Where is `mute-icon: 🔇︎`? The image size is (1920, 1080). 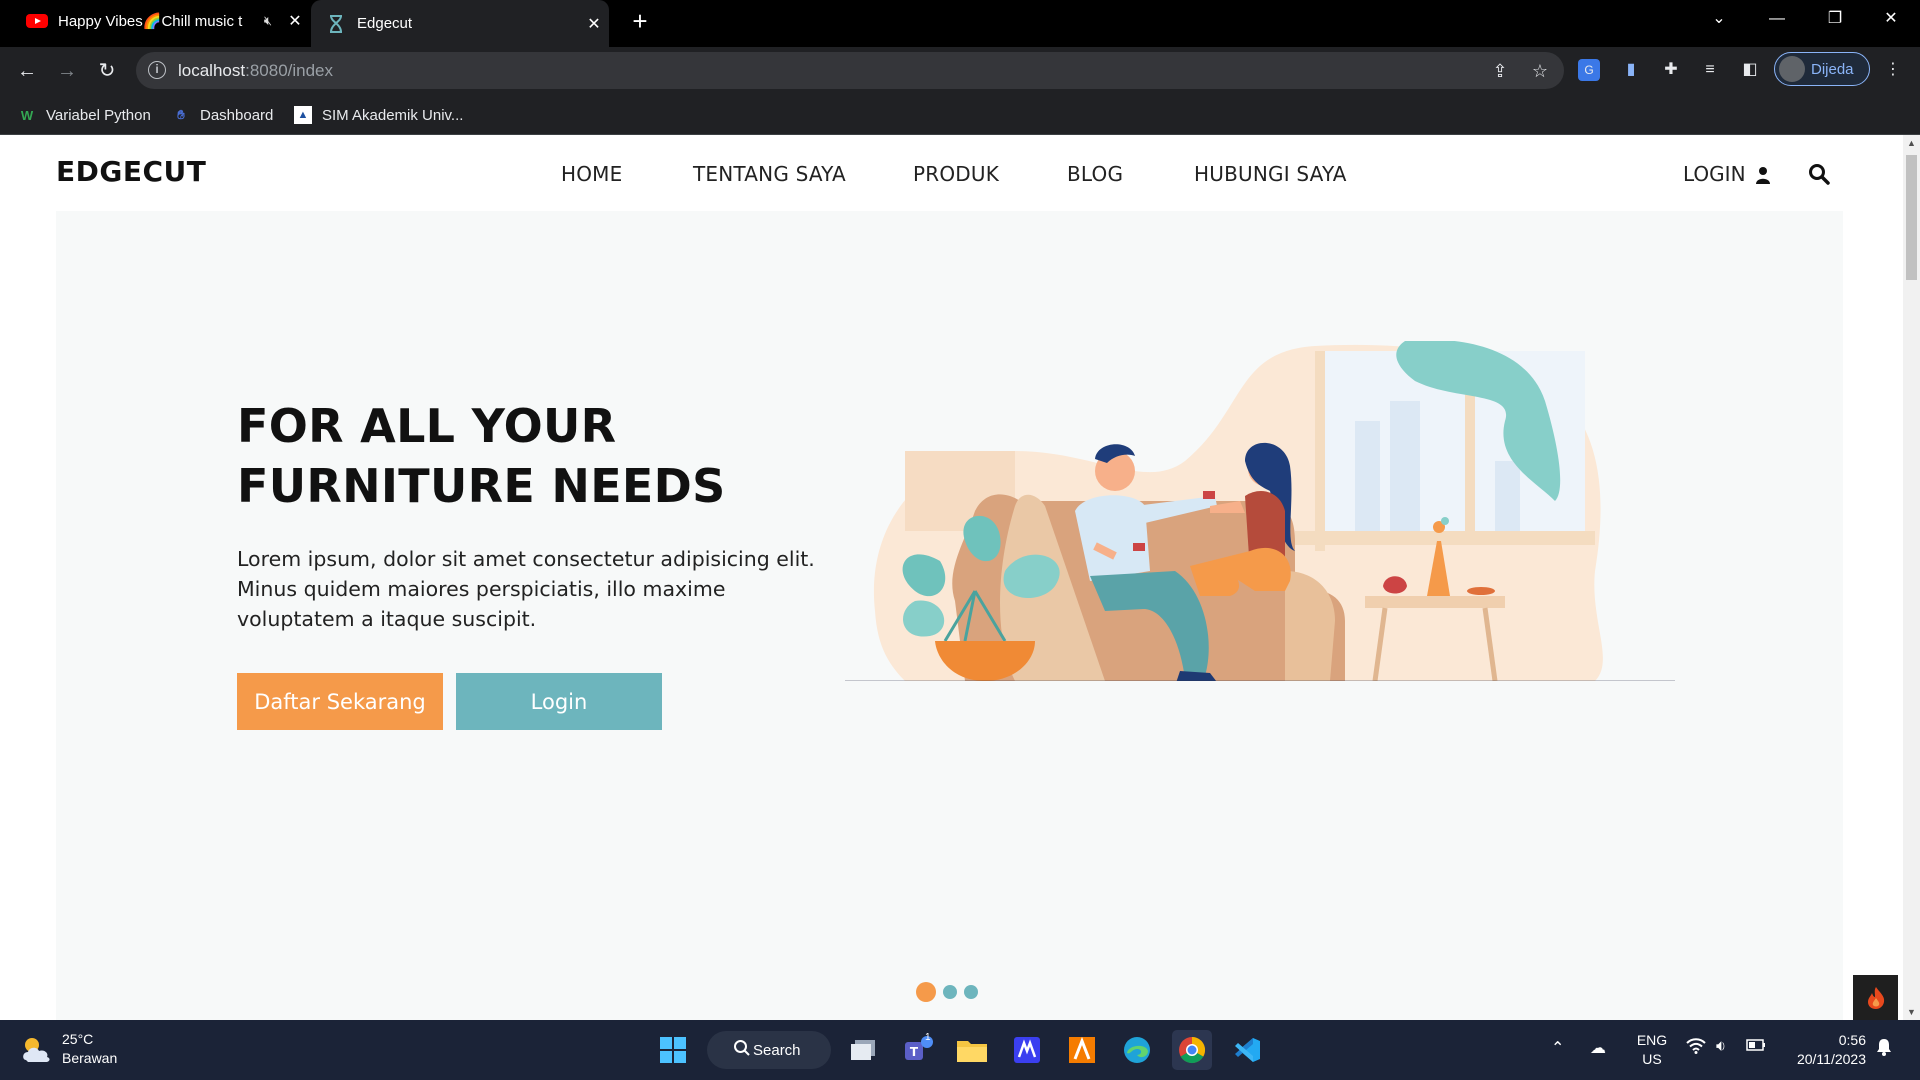 mute-icon: 🔇︎ is located at coordinates (268, 21).